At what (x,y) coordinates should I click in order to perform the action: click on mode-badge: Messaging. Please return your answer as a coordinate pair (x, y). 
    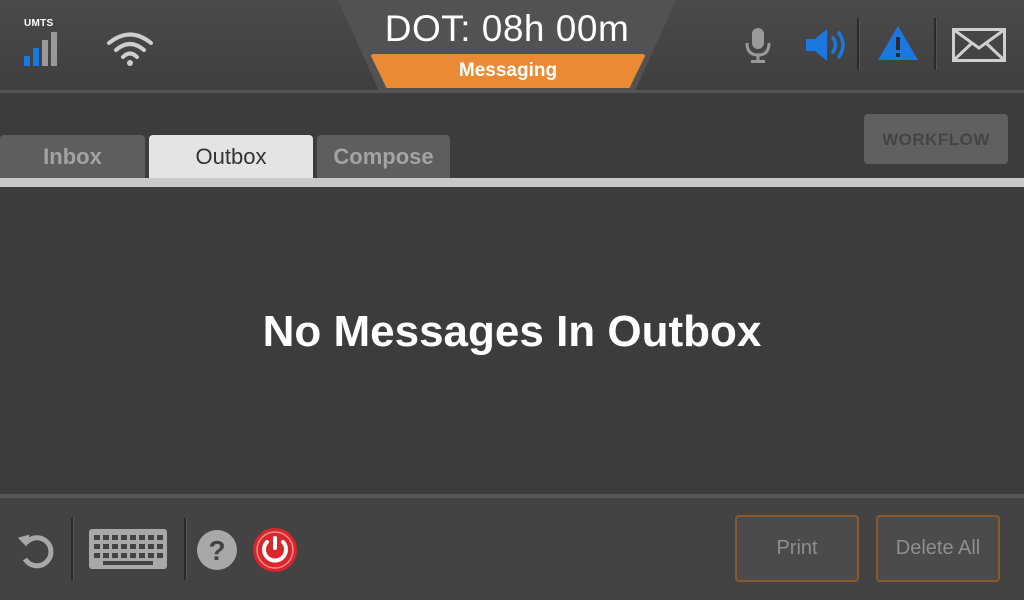
    Looking at the image, I should click on (508, 71).